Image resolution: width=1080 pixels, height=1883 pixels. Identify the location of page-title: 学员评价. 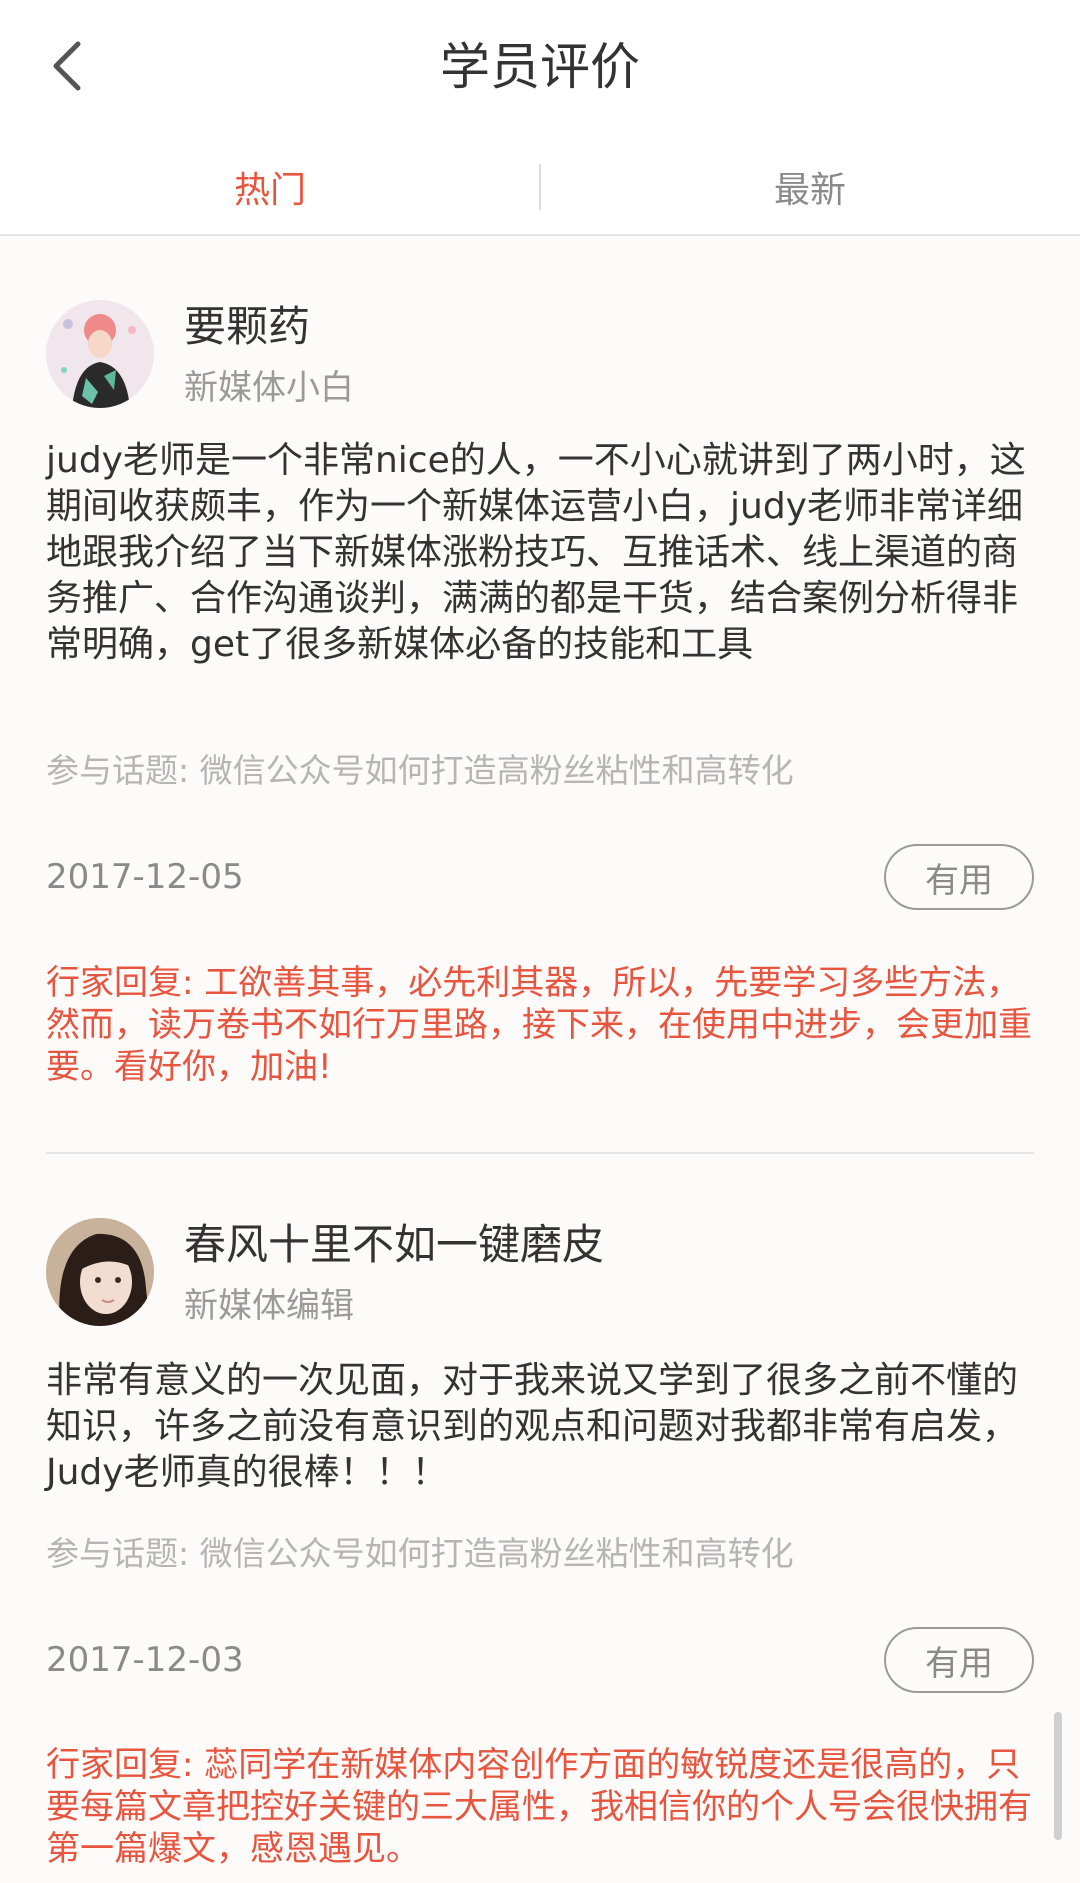
(540, 67).